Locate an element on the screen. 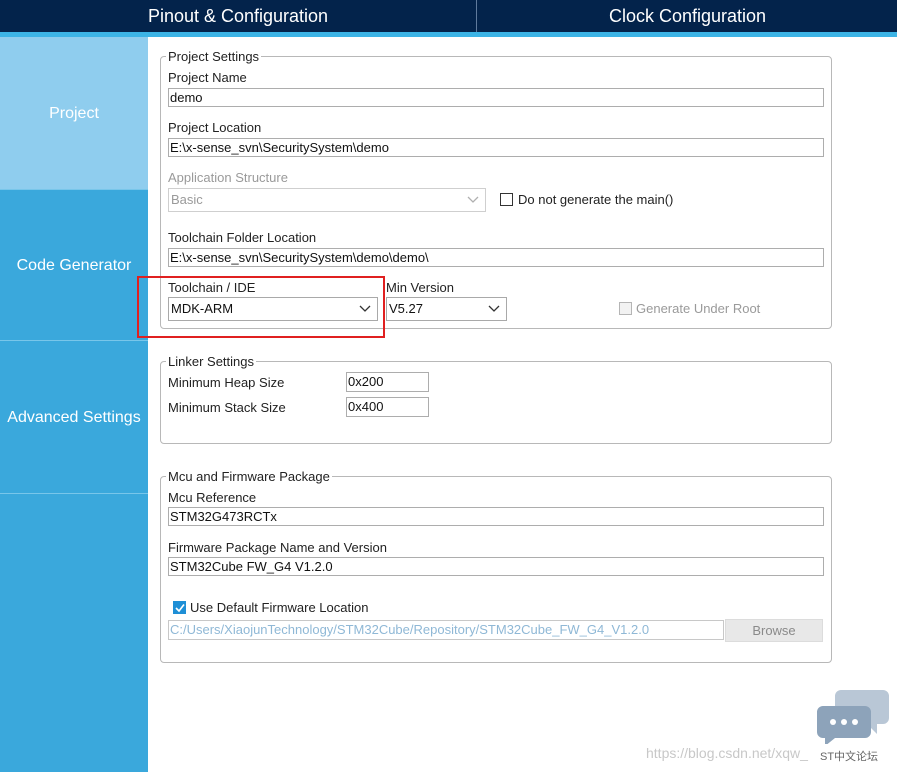  min-version-label: Min Version is located at coordinates (420, 287).